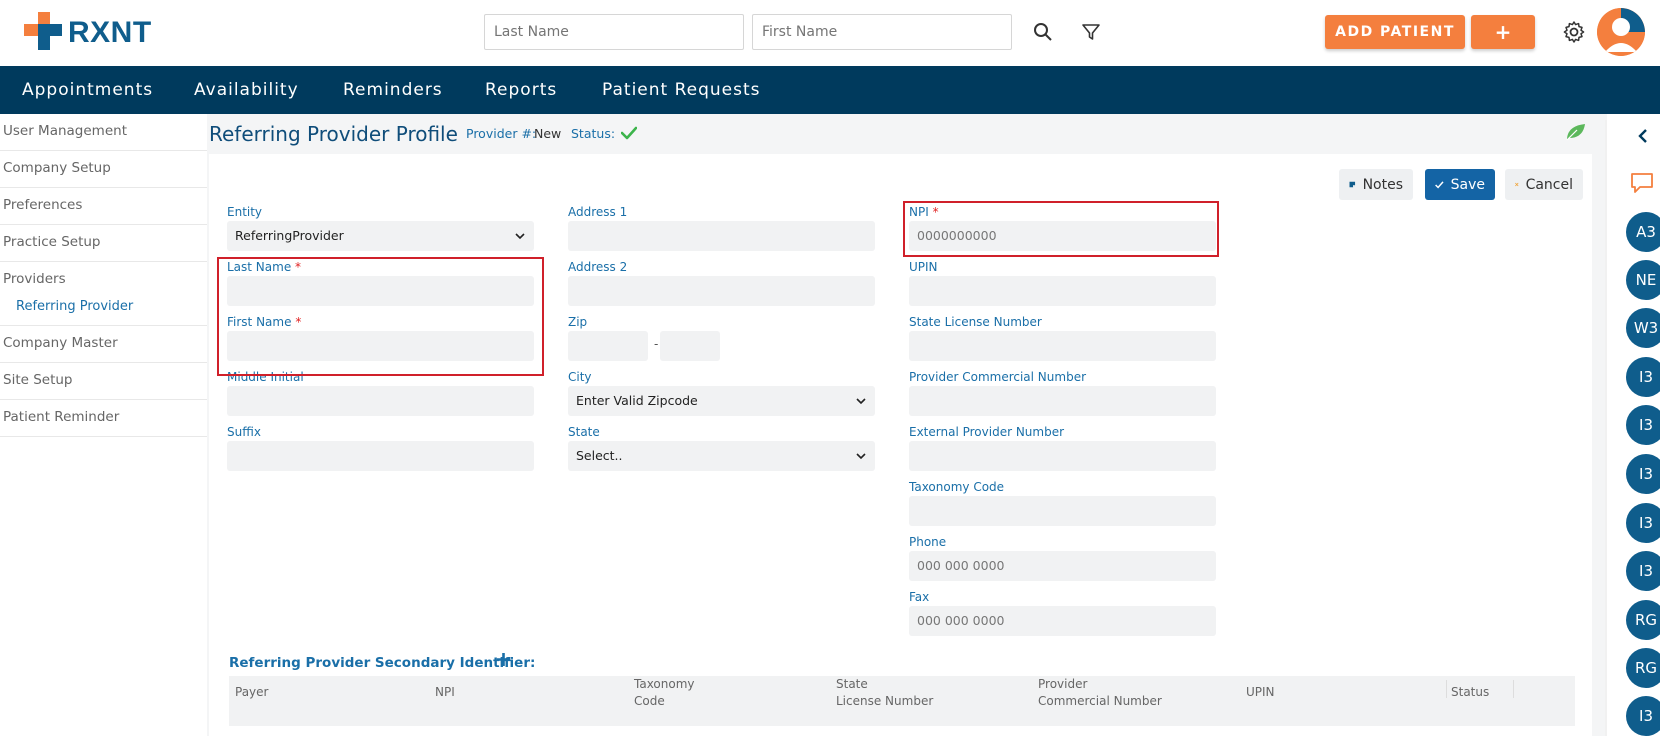 The height and width of the screenshot is (736, 1660). What do you see at coordinates (380, 401) in the screenshot?
I see `middle-initial-input` at bounding box center [380, 401].